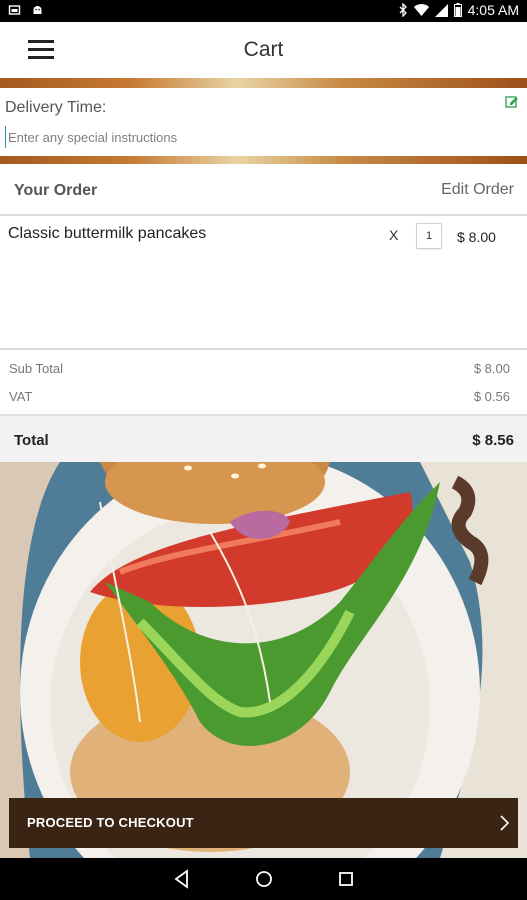 The width and height of the screenshot is (527, 900). What do you see at coordinates (182, 879) in the screenshot?
I see `back-icon` at bounding box center [182, 879].